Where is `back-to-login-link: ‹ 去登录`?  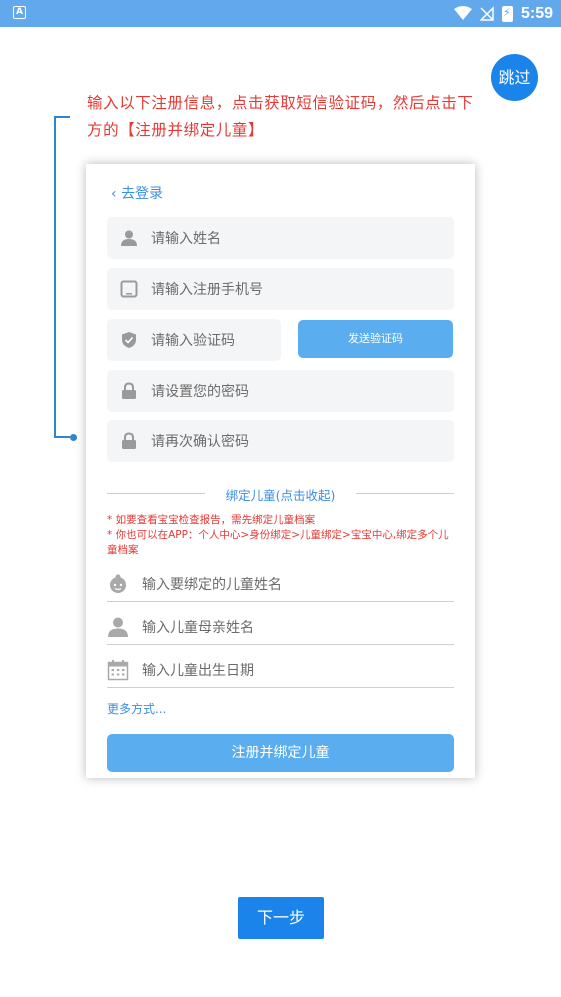
back-to-login-link: ‹ 去登录 is located at coordinates (137, 193).